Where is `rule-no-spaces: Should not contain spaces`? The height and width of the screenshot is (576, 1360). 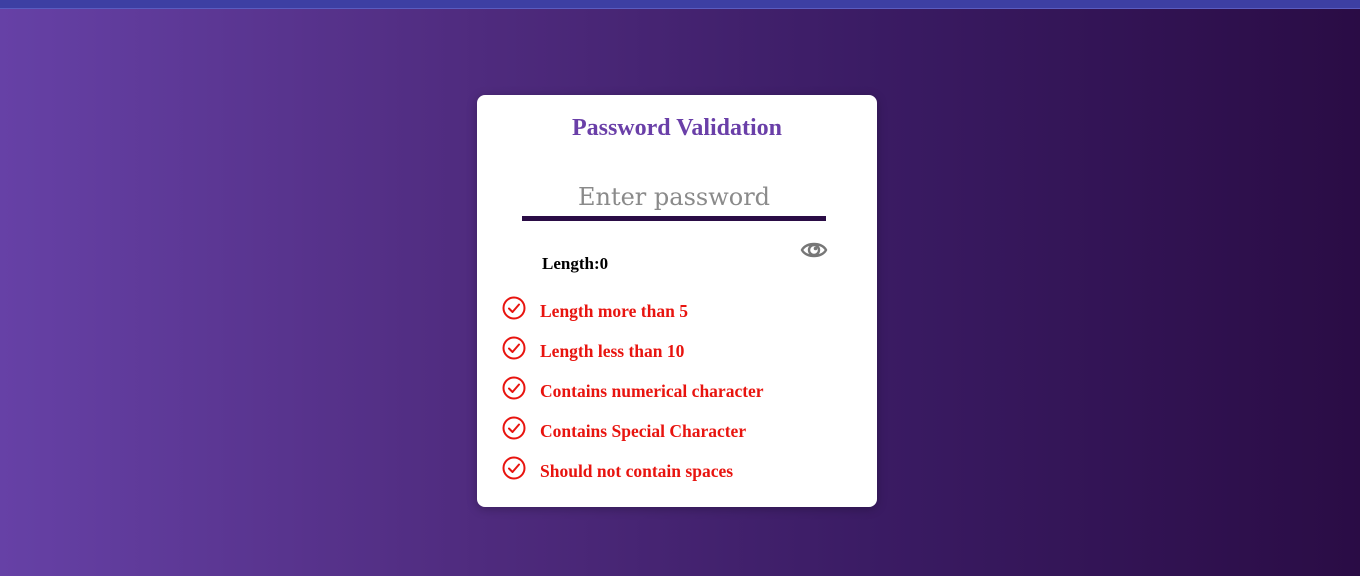 rule-no-spaces: Should not contain spaces is located at coordinates (681, 475).